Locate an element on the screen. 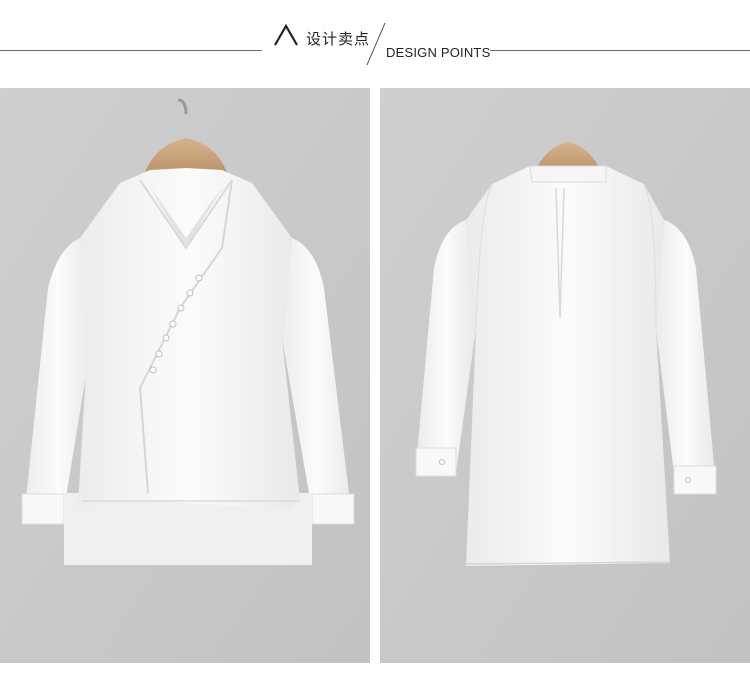  caret-icon is located at coordinates (286, 35).